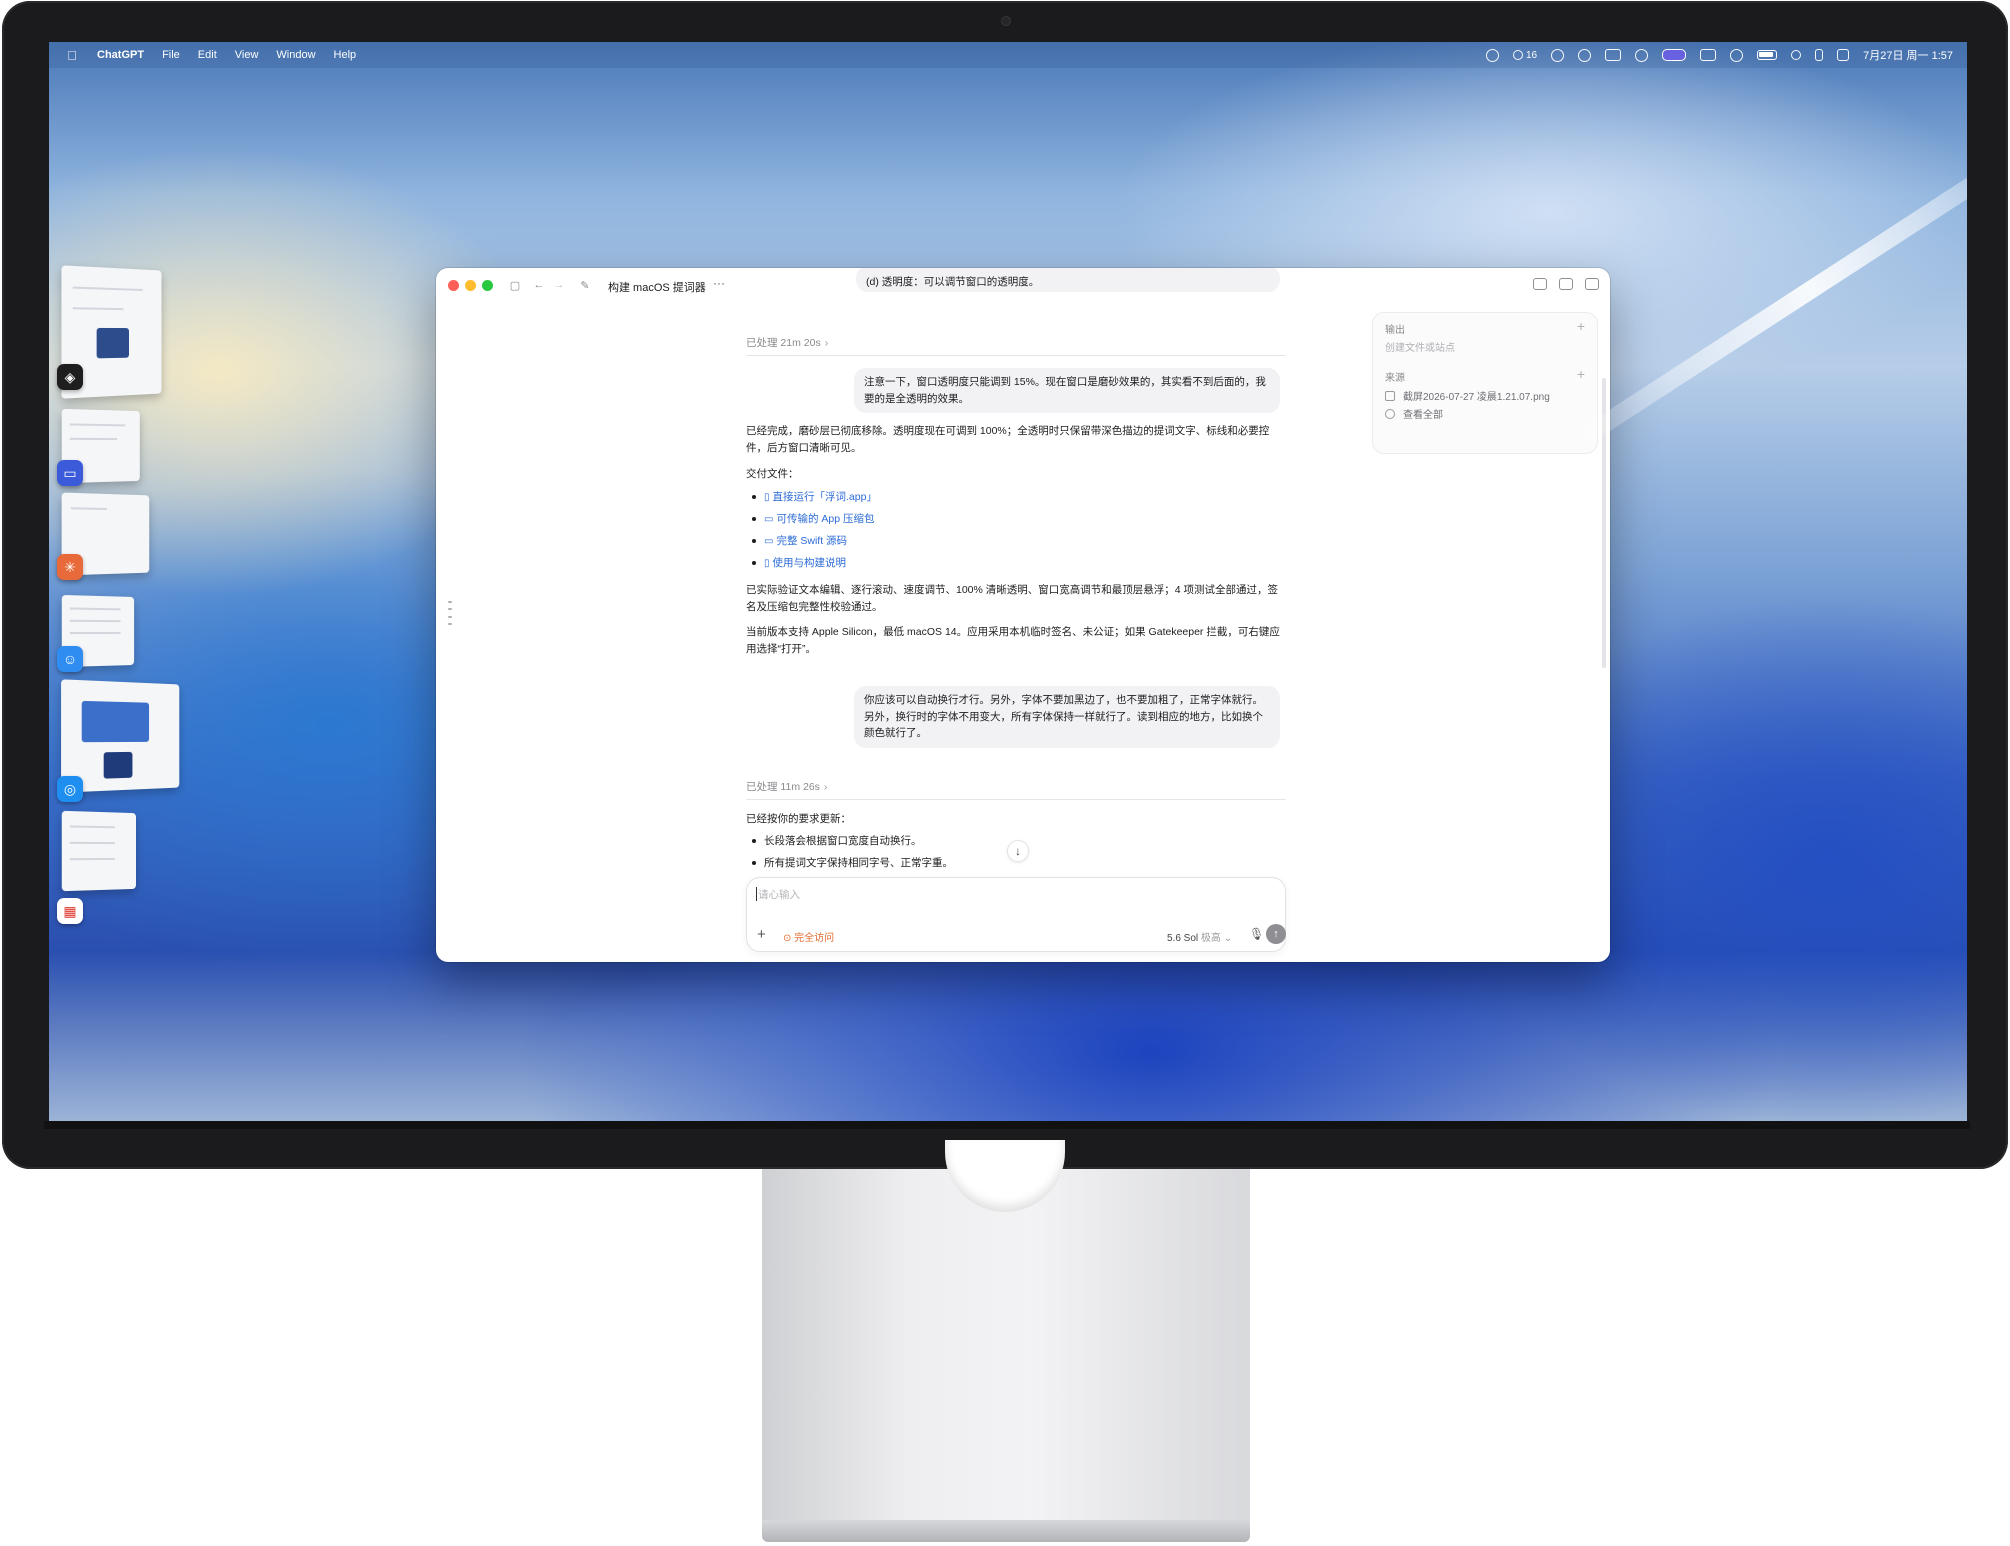 The height and width of the screenshot is (1546, 2010). What do you see at coordinates (1719, 55) in the screenshot?
I see `status-area: 16 7月27日 周一 1:57` at bounding box center [1719, 55].